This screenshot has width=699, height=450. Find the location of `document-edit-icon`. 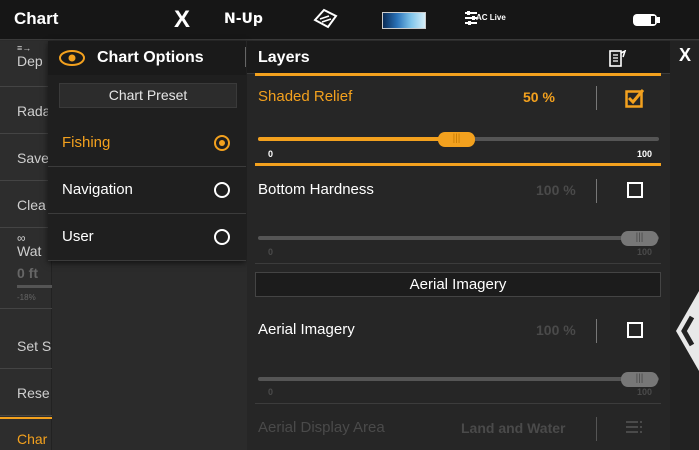

document-edit-icon is located at coordinates (618, 58).